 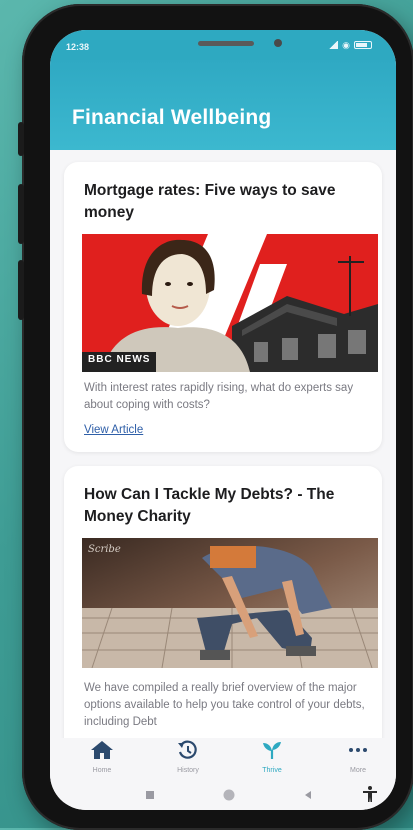 I want to click on status-bar: 12:38 ◉, so click(x=223, y=45).